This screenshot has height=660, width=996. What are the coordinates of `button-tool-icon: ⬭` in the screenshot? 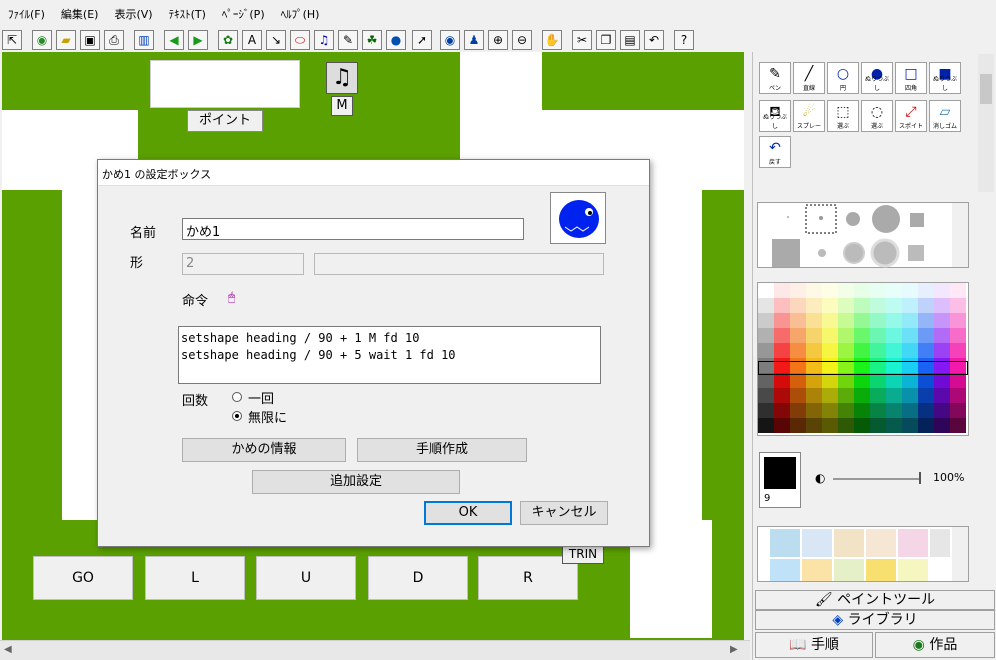 It's located at (300, 40).